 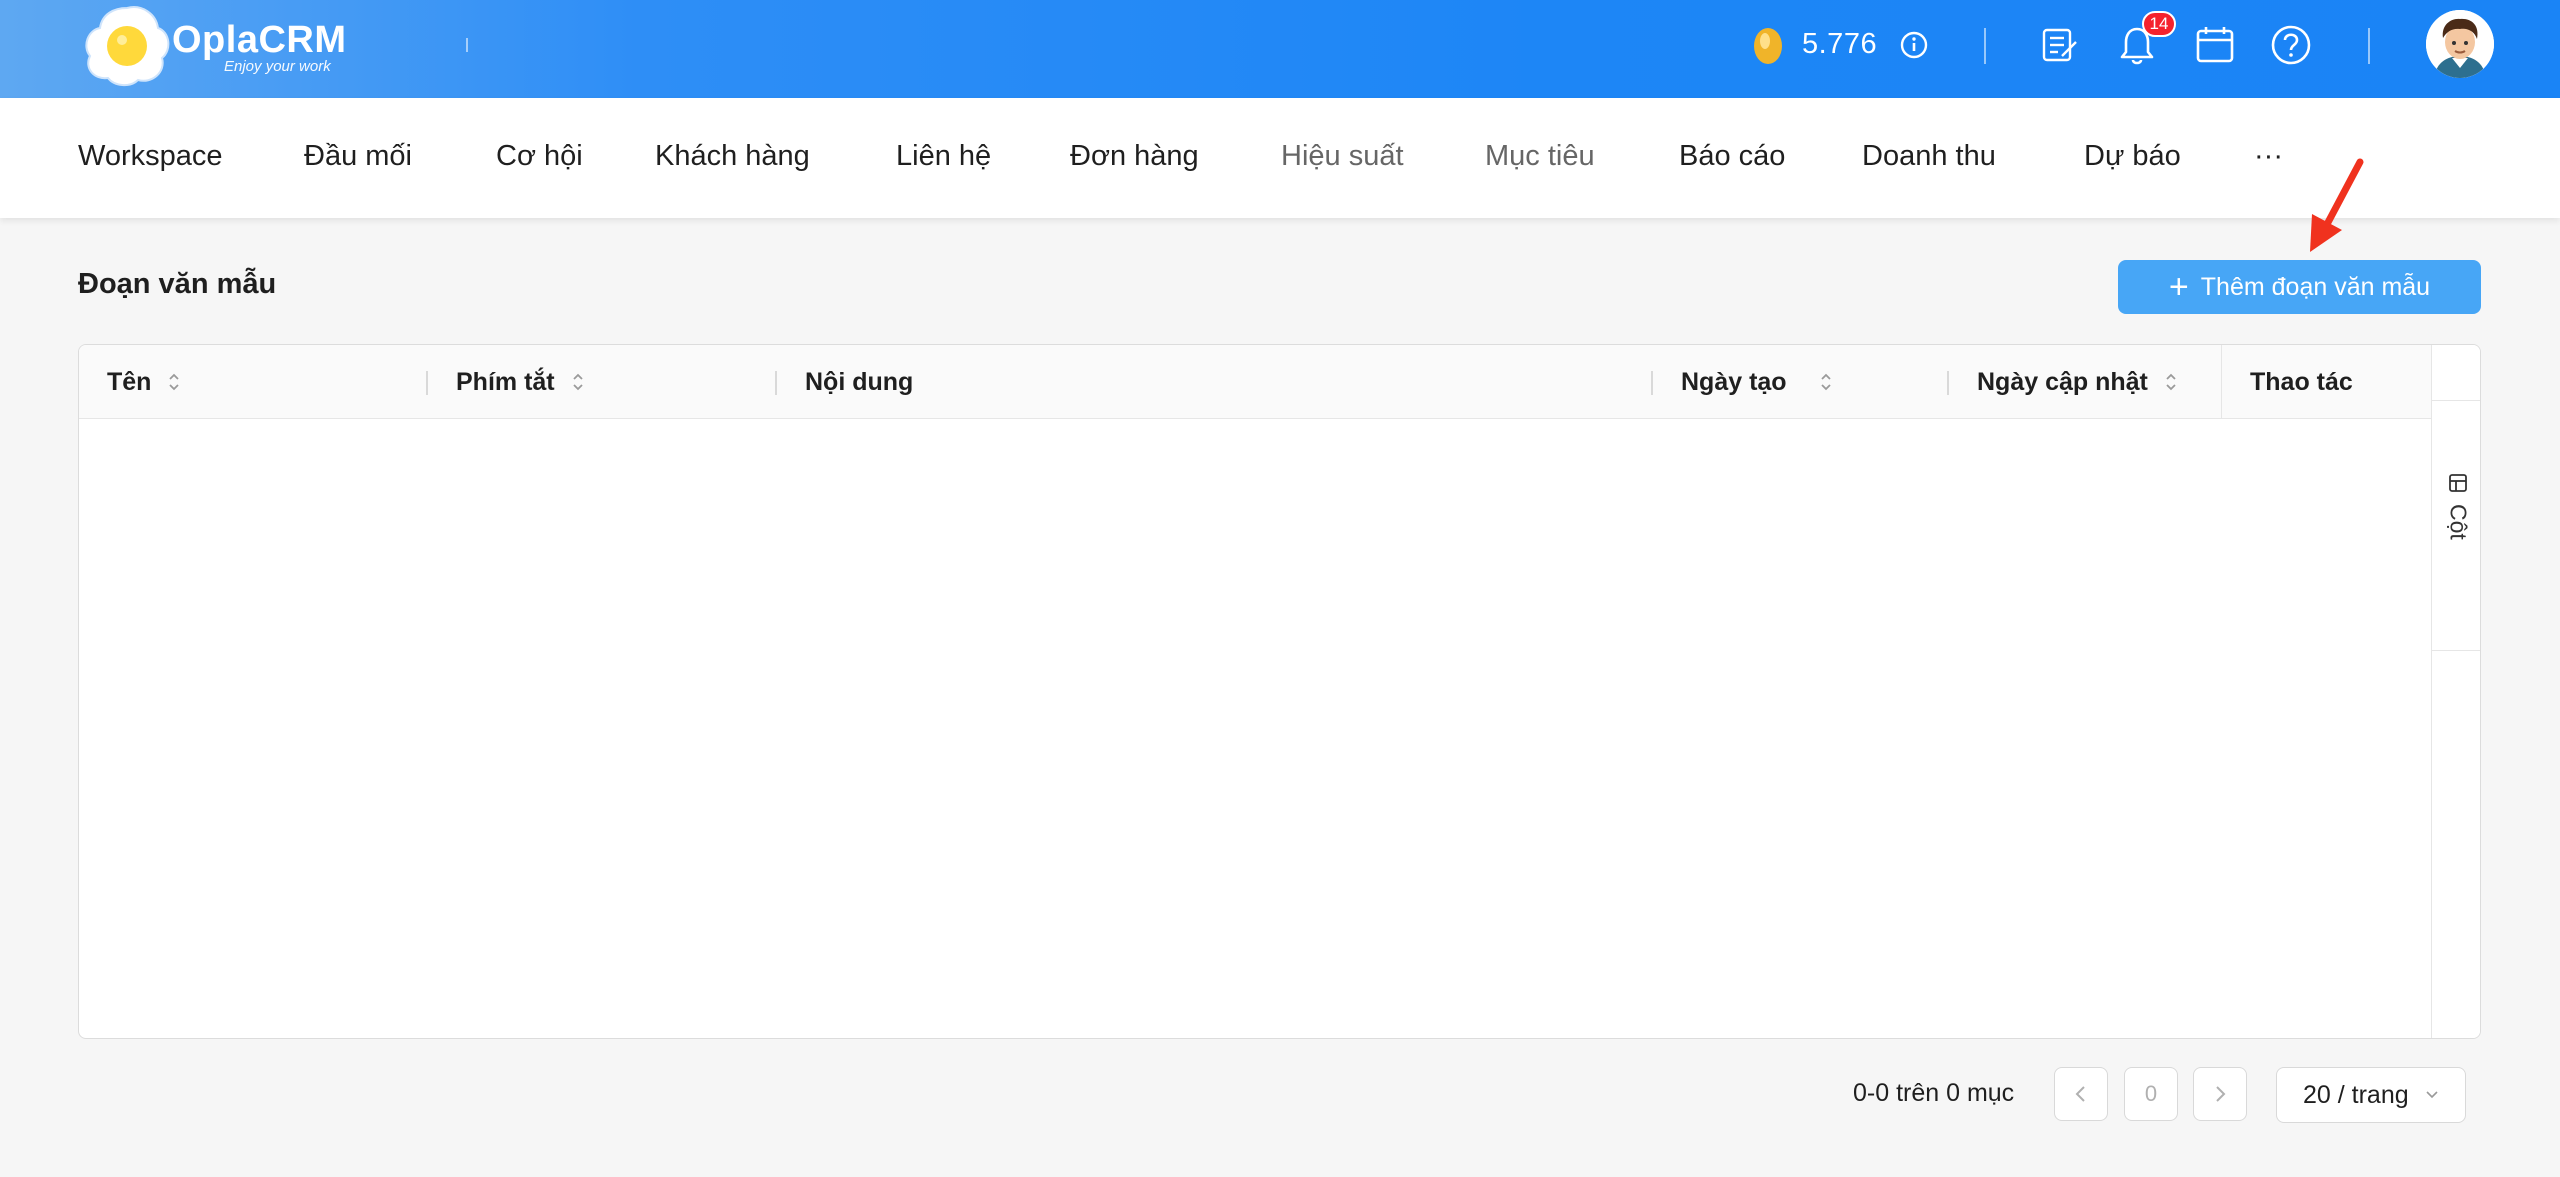 I want to click on brand: OplaCRM Enjoy your work, so click(x=259, y=46).